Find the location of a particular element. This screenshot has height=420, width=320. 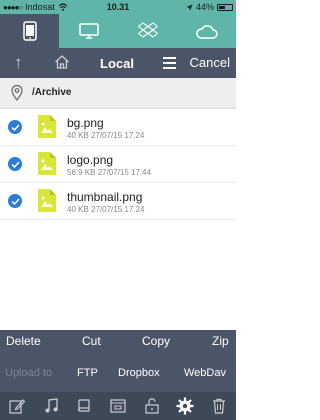

unlock-icon is located at coordinates (152, 406).